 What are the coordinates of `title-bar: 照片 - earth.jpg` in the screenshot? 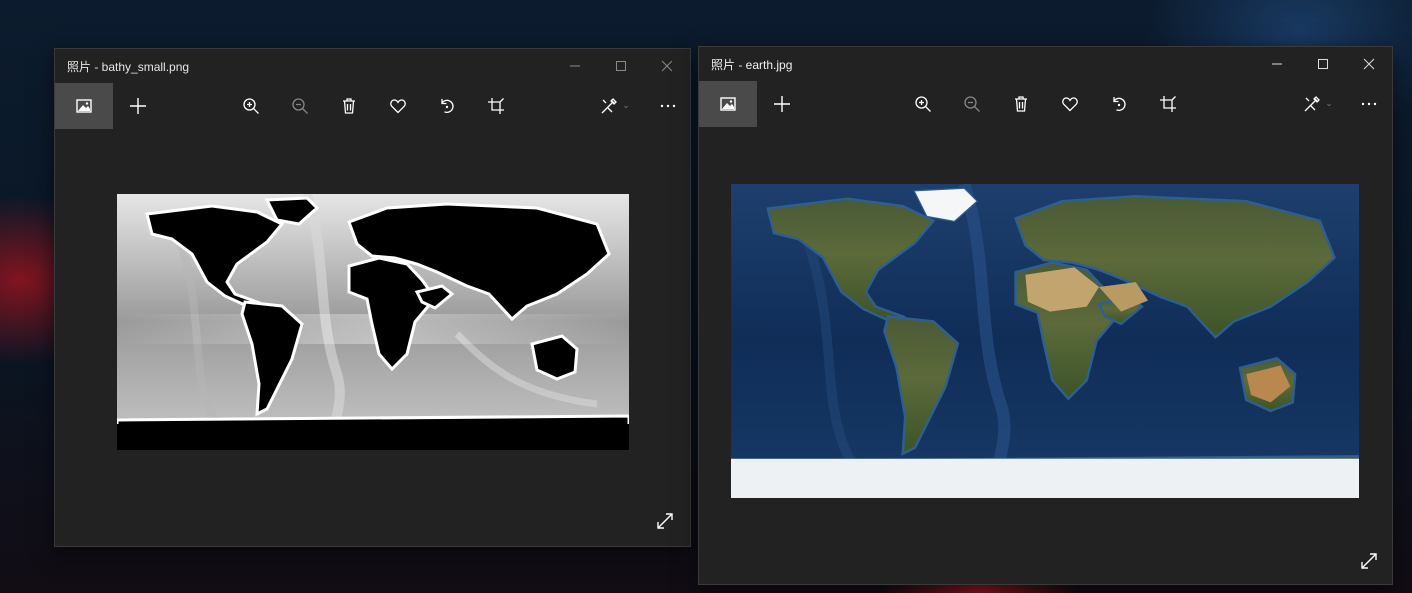 It's located at (1045, 64).